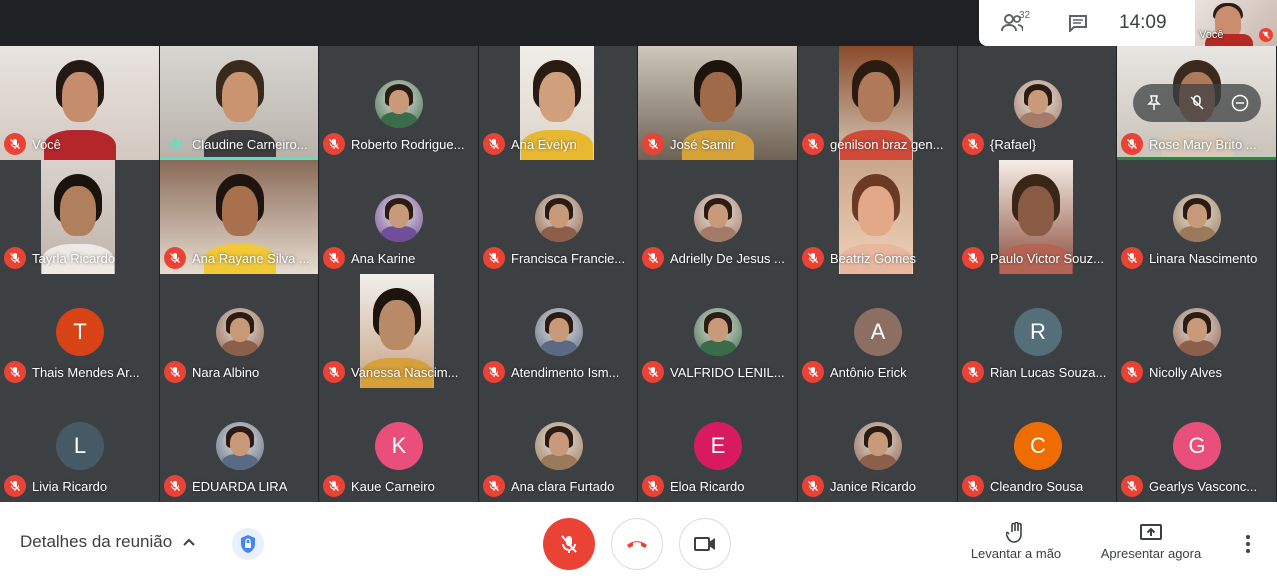  I want to click on participant-name: Tayrla Ricardo, so click(74, 258).